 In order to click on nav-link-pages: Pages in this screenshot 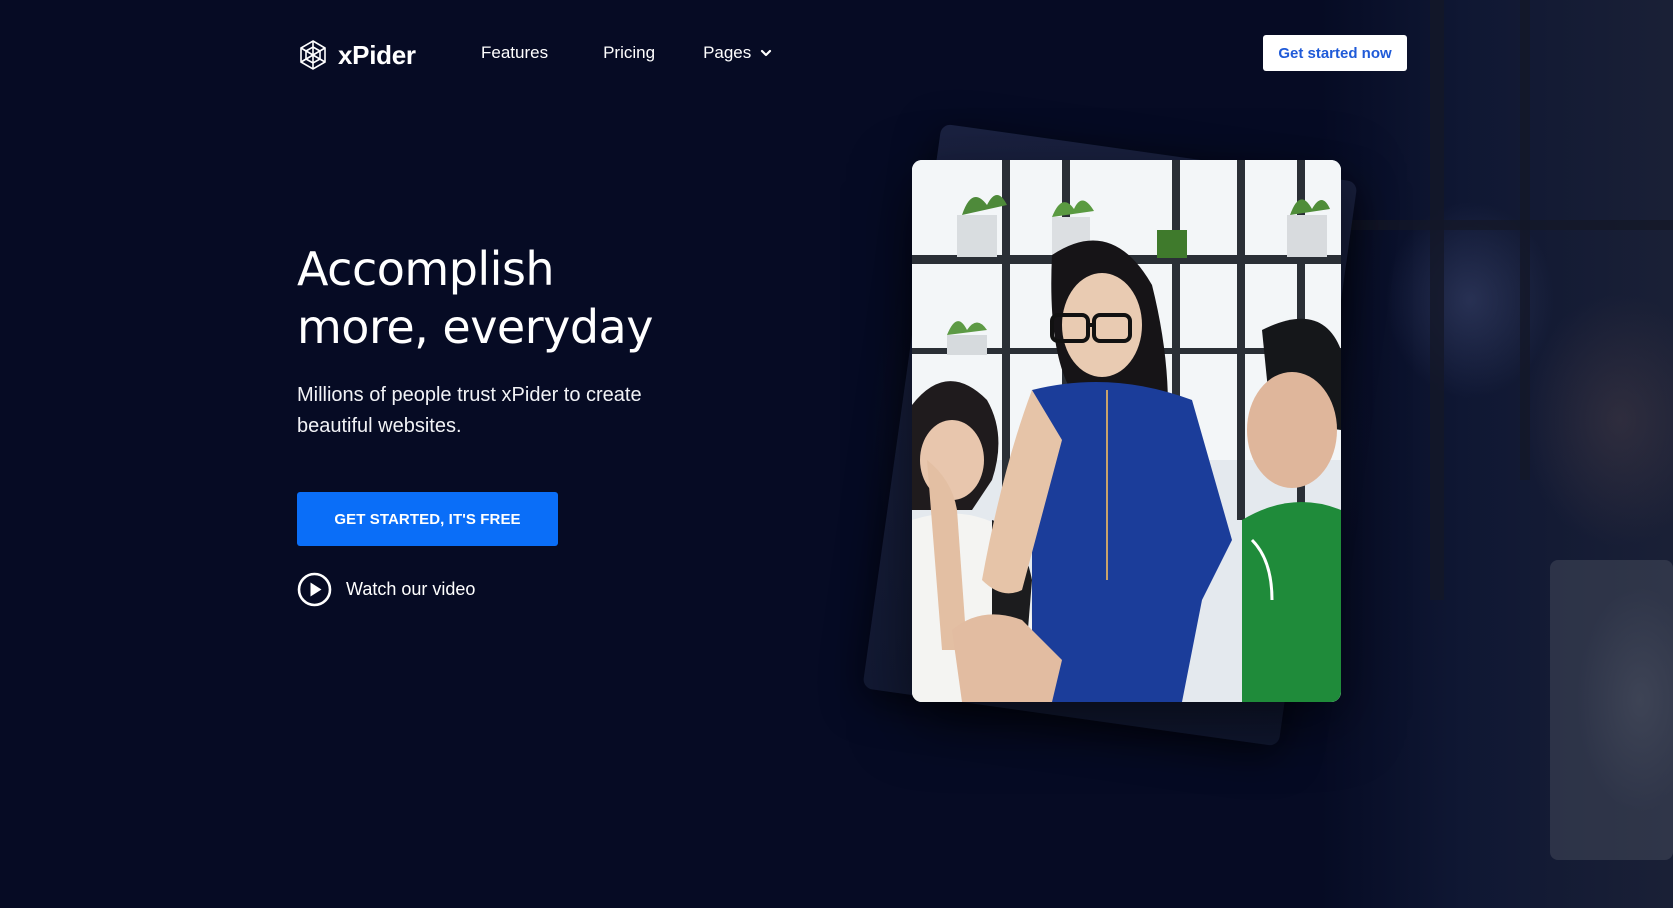, I will do `click(737, 53)`.